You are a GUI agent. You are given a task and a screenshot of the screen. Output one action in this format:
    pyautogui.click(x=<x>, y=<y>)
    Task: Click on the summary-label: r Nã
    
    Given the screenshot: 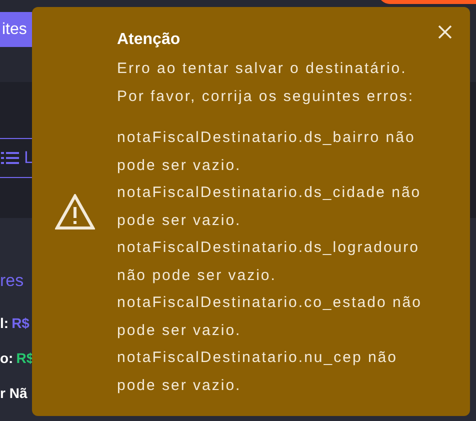 What is the action you would take?
    pyautogui.click(x=14, y=392)
    